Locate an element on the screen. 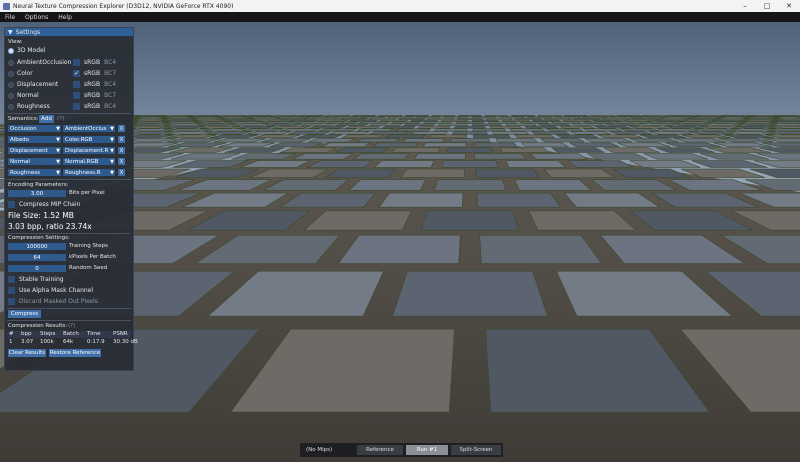 This screenshot has width=800, height=462. view-option-displacement: Displacement sRGB BC4 is located at coordinates (69, 84).